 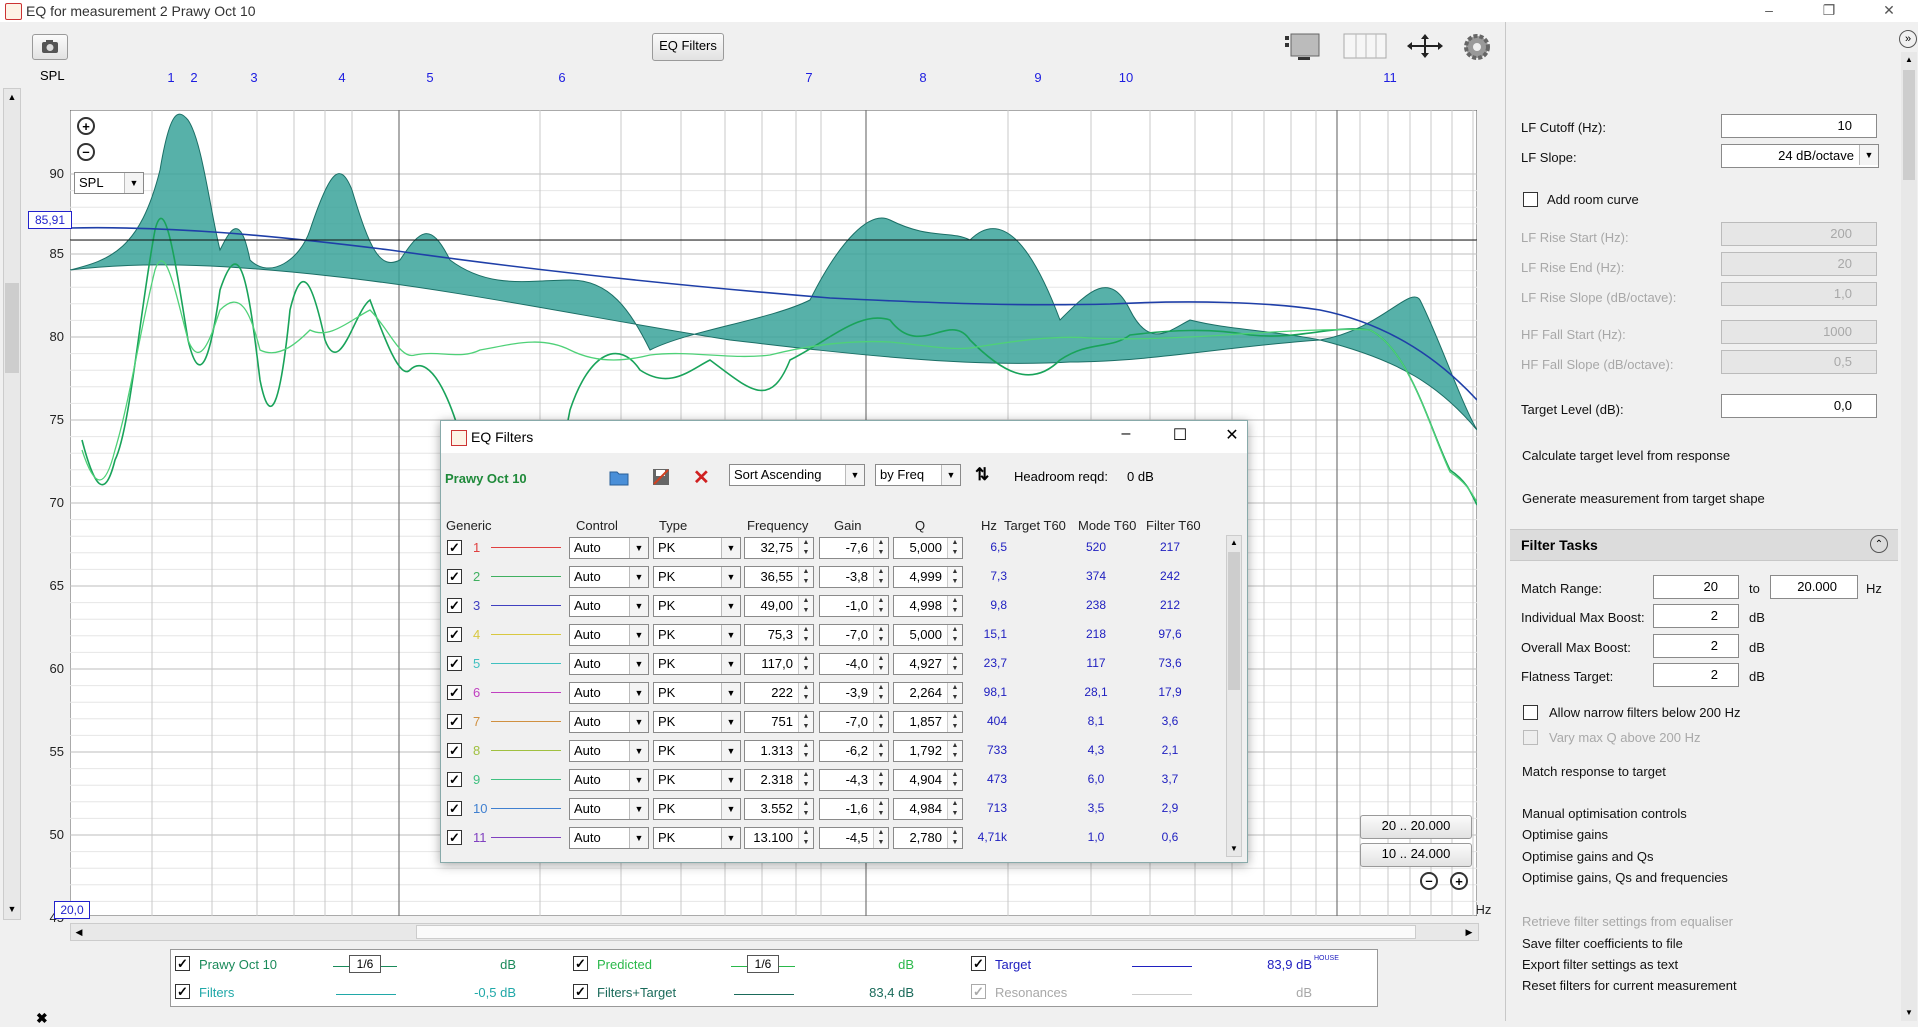 What do you see at coordinates (12, 504) in the screenshot?
I see `vertical-scrollbar: ▲ ▼` at bounding box center [12, 504].